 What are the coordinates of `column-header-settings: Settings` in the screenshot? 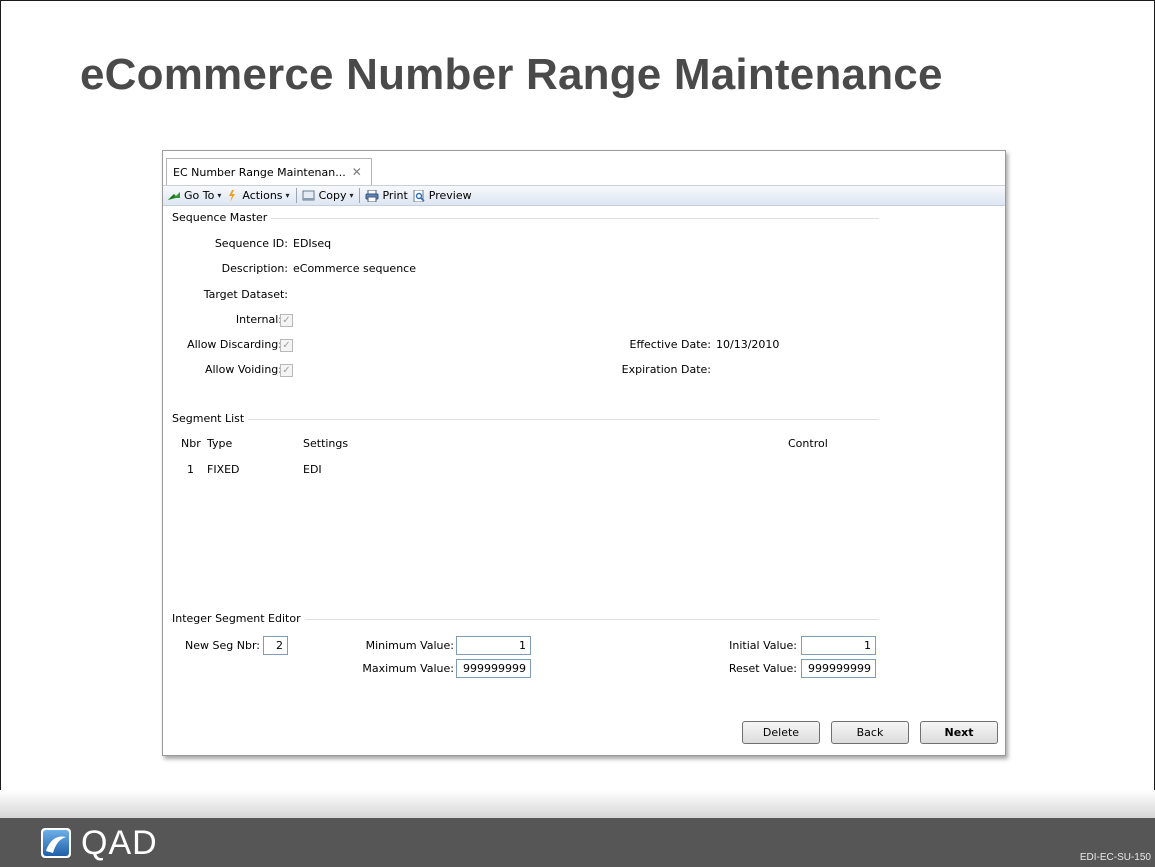 It's located at (325, 443).